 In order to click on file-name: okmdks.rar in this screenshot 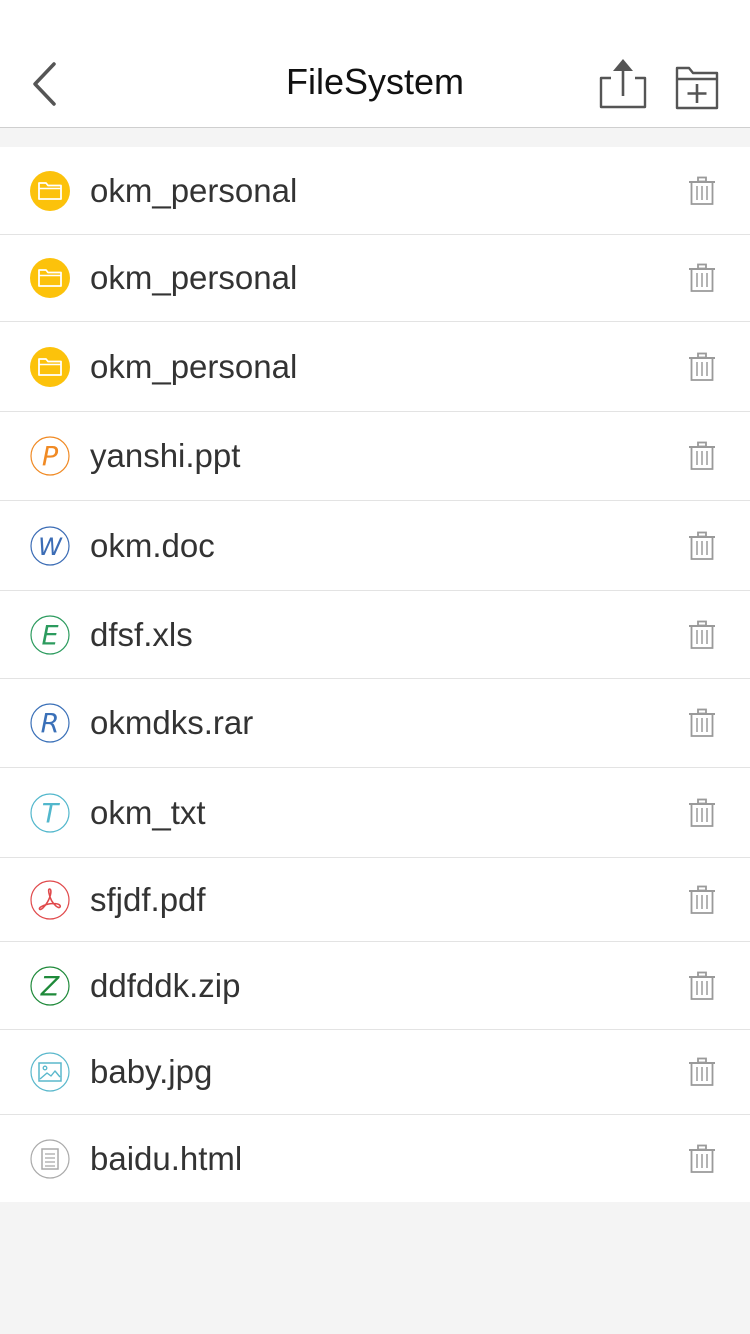, I will do `click(172, 722)`.